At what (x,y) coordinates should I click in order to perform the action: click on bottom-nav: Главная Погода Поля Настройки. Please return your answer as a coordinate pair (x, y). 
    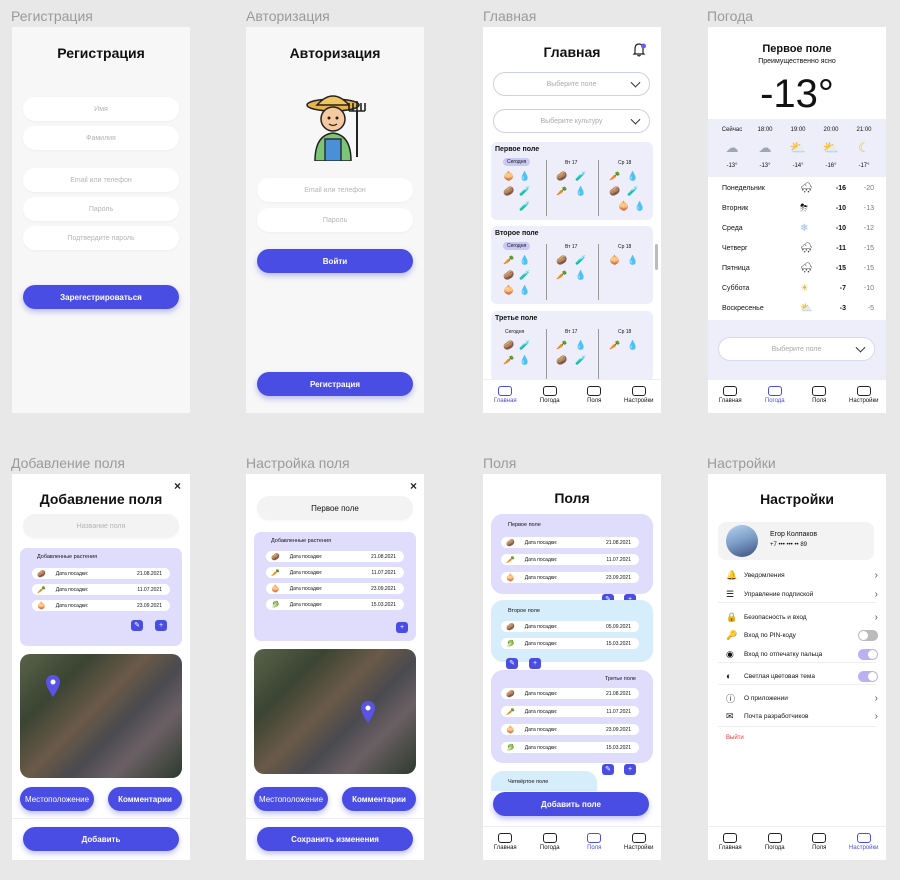
    Looking at the image, I should click on (572, 396).